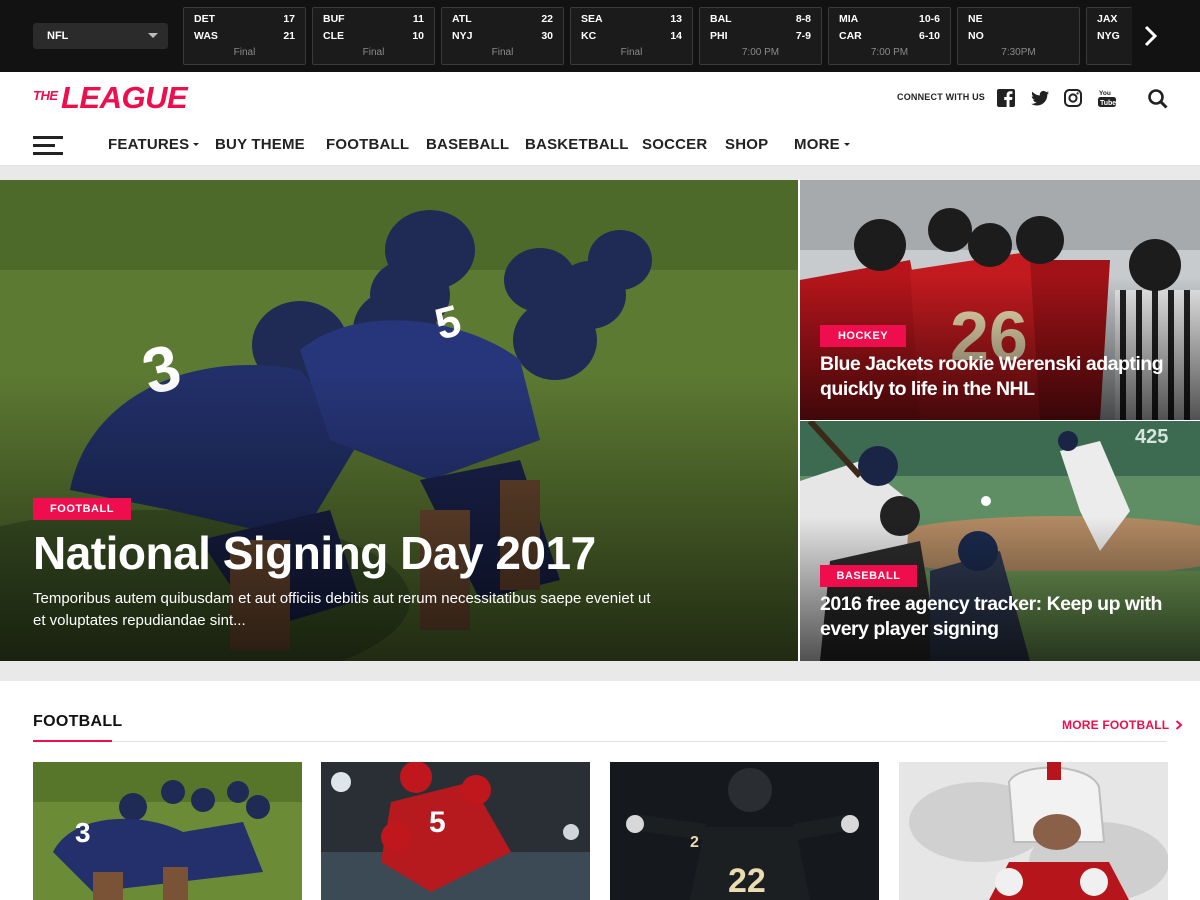 The image size is (1200, 900). Describe the element at coordinates (206, 36) in the screenshot. I see `team-name: WAS` at that location.